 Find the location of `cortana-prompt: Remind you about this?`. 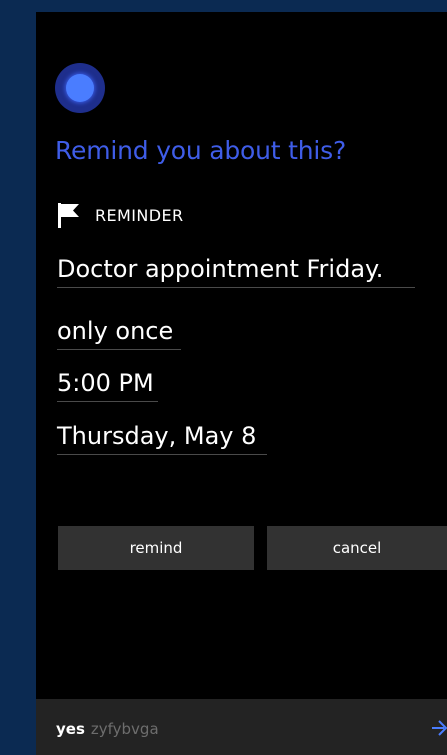

cortana-prompt: Remind you about this? is located at coordinates (201, 150).